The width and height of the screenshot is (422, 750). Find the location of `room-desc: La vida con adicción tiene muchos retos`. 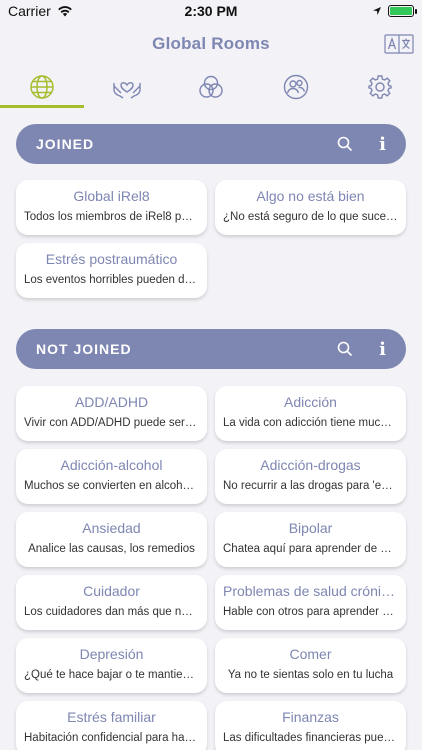

room-desc: La vida con adicción tiene muchos retos is located at coordinates (310, 423).